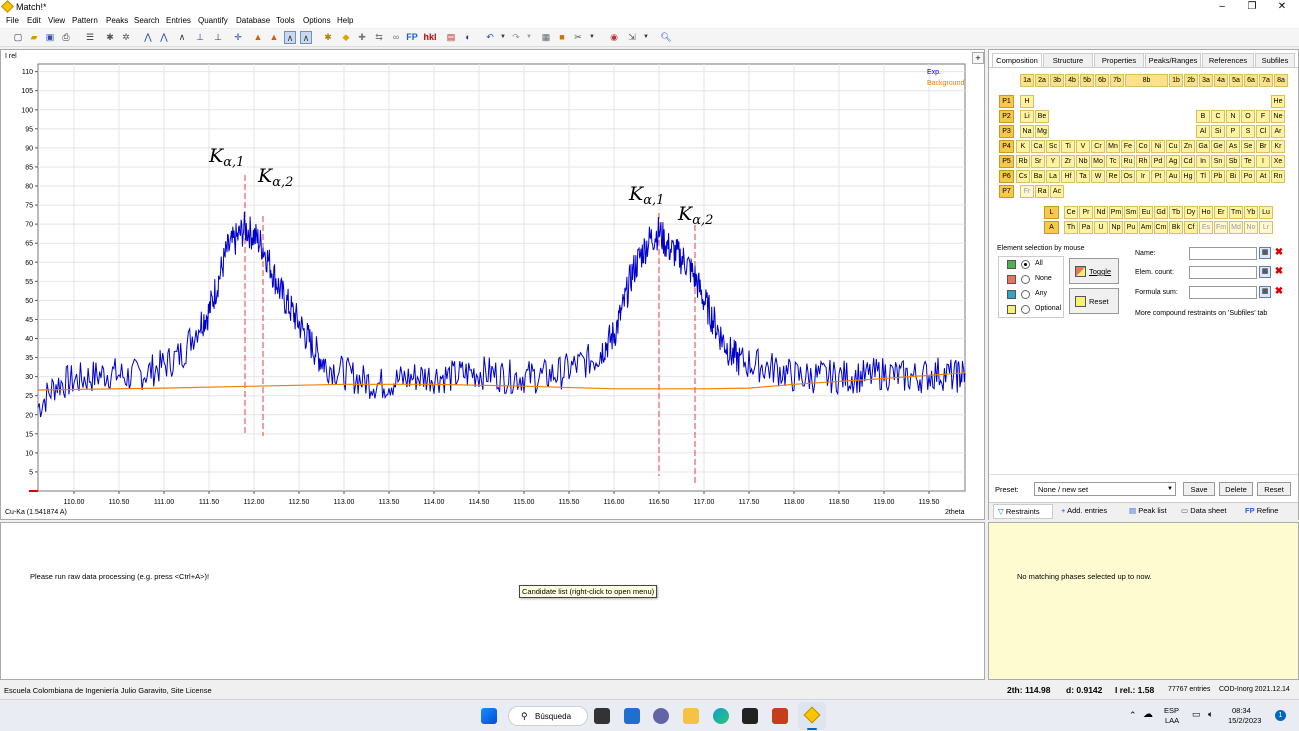 The width and height of the screenshot is (1299, 731). Describe the element at coordinates (666, 37) in the screenshot. I see `zoom-icon: 🔍︎` at that location.